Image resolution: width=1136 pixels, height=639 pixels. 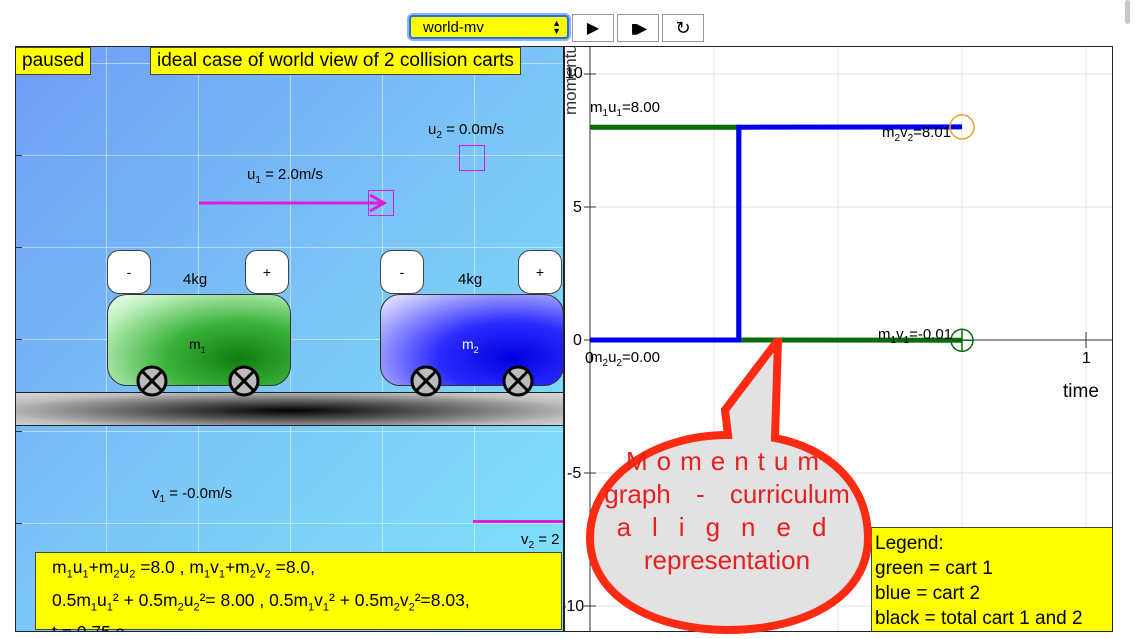 What do you see at coordinates (1086, 358) in the screenshot?
I see `x-tick-label: 1` at bounding box center [1086, 358].